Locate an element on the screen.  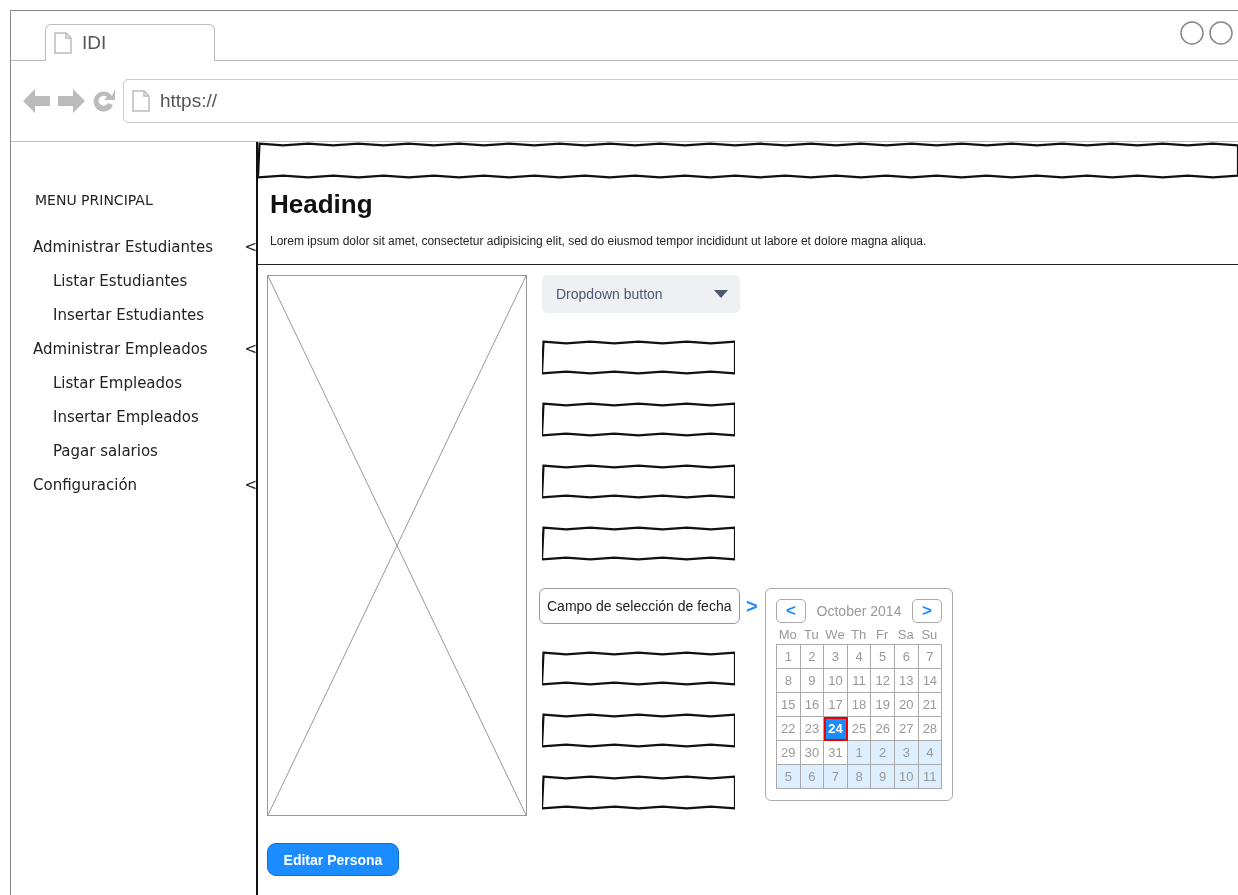
calendar-day: 17 is located at coordinates (836, 705).